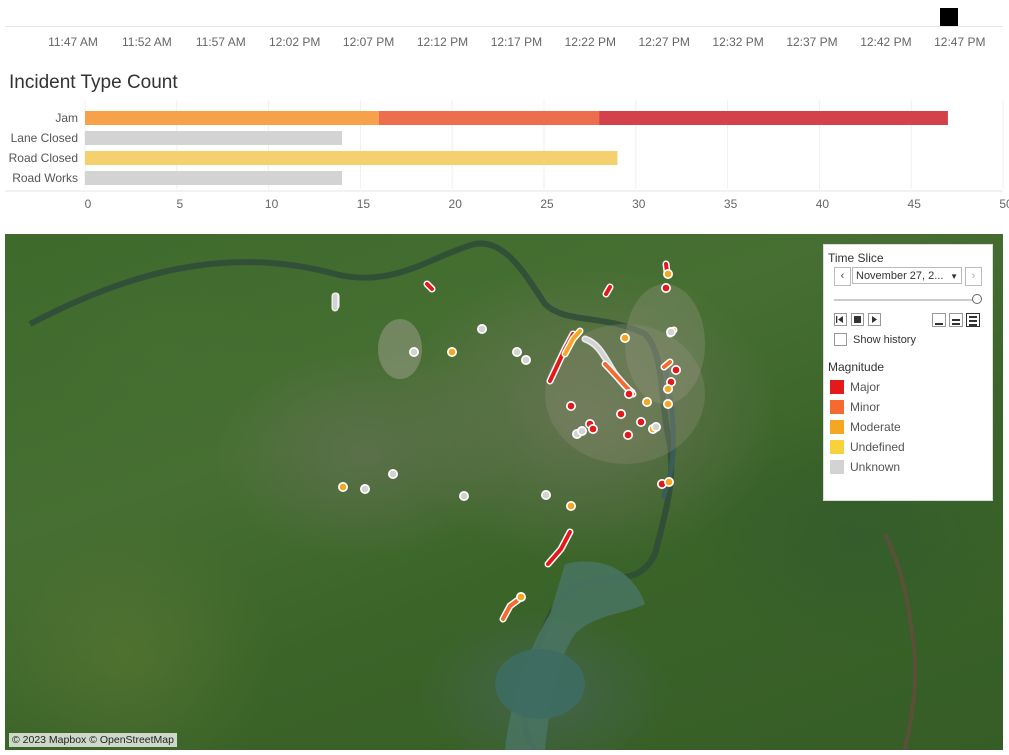 The image size is (1009, 755). Describe the element at coordinates (773, 118) in the screenshot. I see `bar-segment-major` at that location.